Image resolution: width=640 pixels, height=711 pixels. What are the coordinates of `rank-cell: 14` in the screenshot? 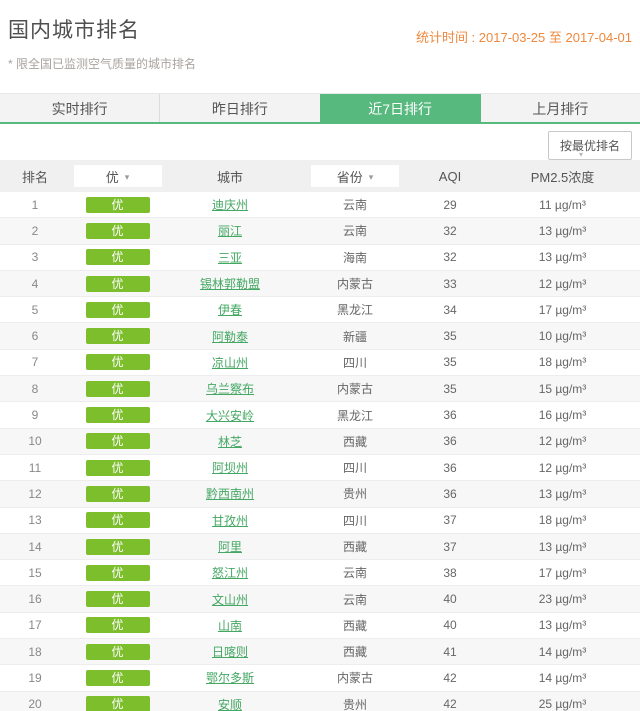 It's located at (35, 546).